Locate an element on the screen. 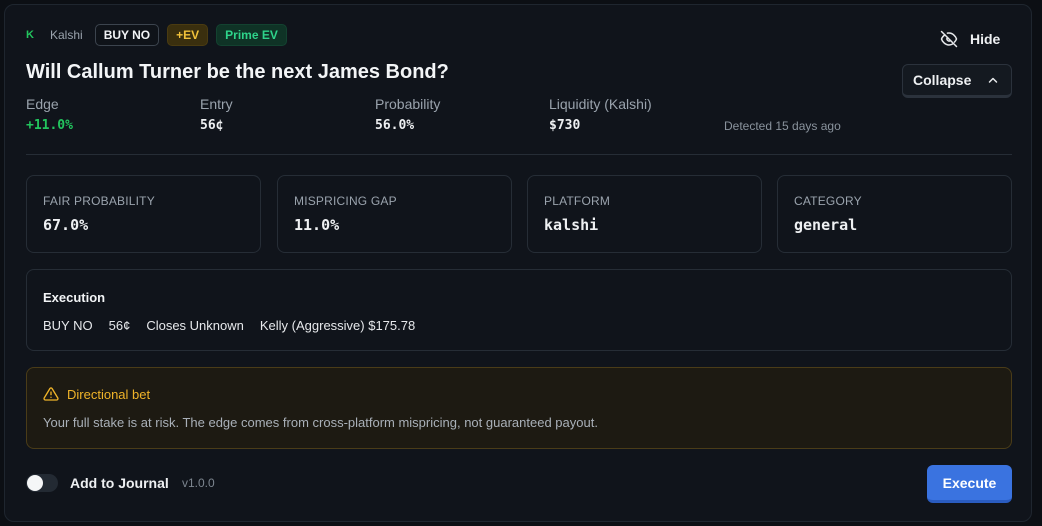  metric-probability: Probability 56.0% is located at coordinates (407, 114).